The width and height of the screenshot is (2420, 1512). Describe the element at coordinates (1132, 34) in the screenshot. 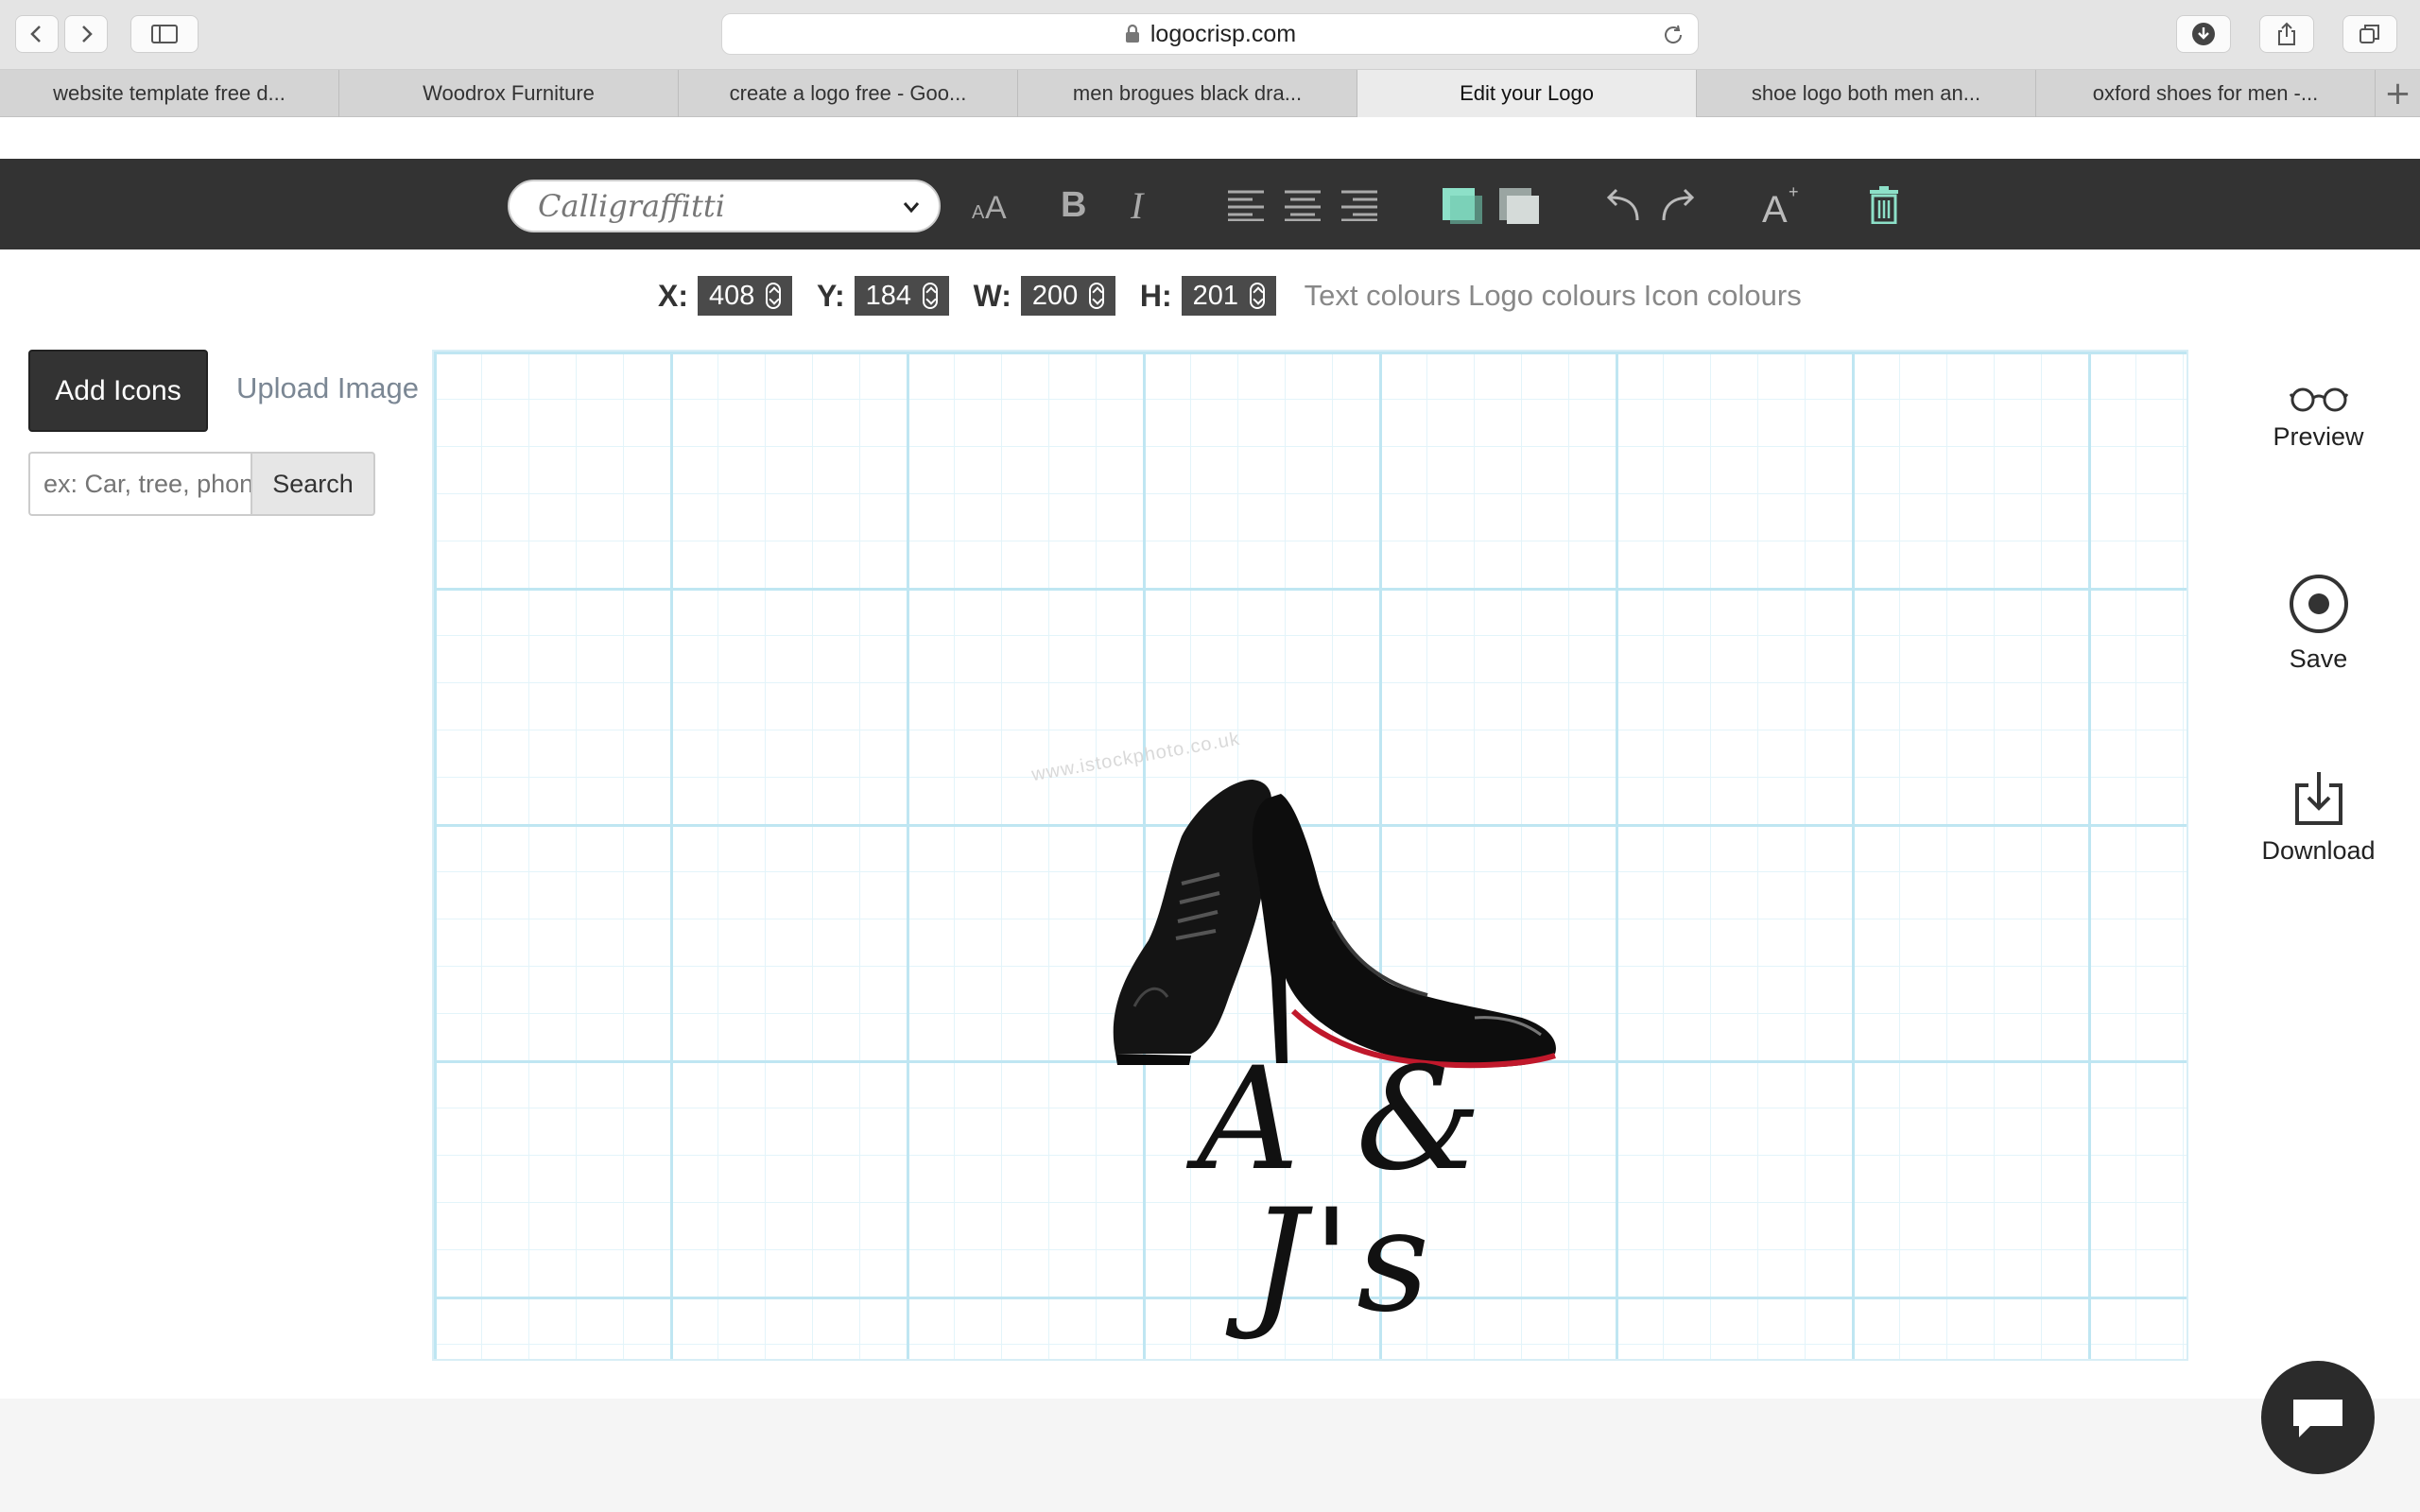

I see `lock-icon` at that location.